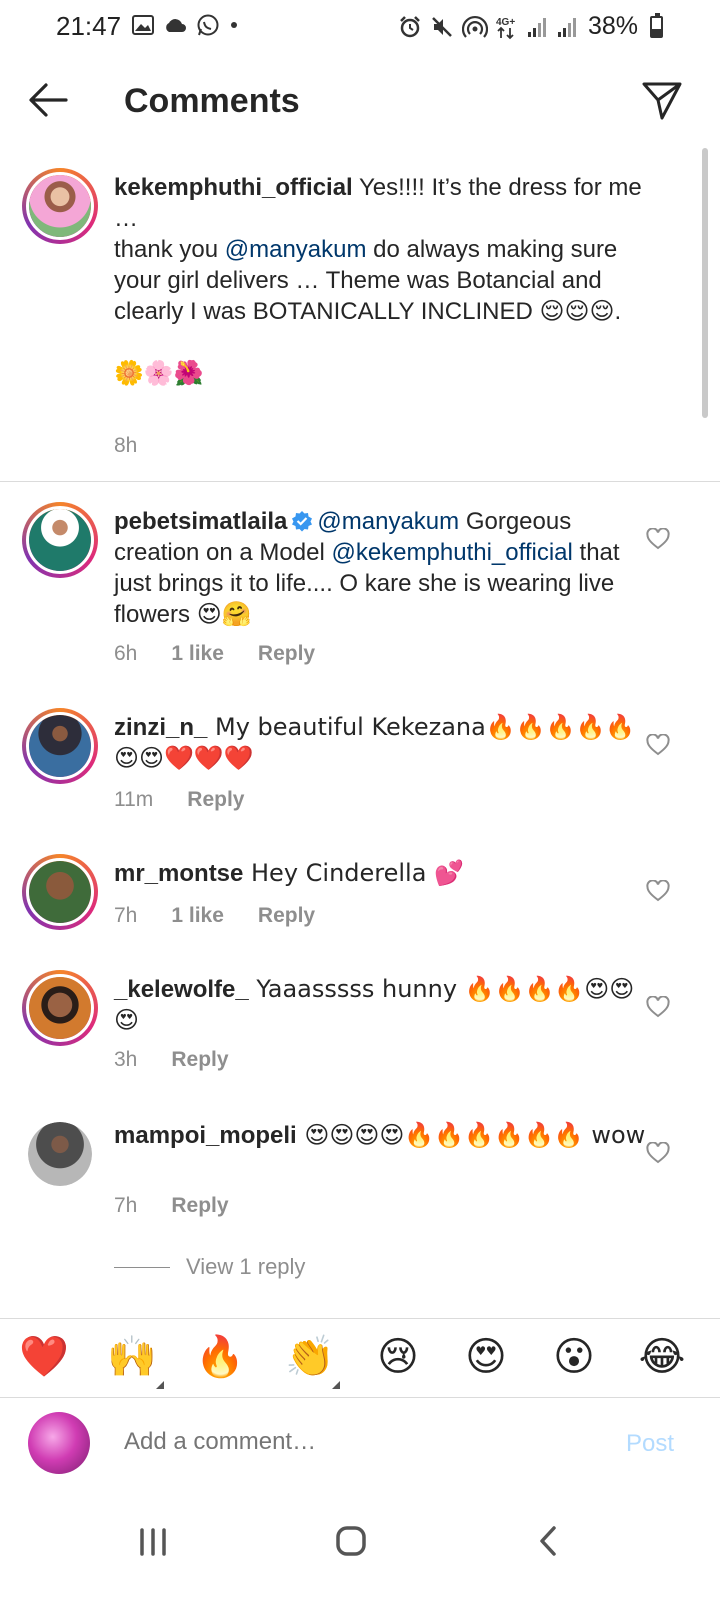 This screenshot has width=720, height=1600. Describe the element at coordinates (574, 1357) in the screenshot. I see `emoji-surprised-button: 😮` at that location.